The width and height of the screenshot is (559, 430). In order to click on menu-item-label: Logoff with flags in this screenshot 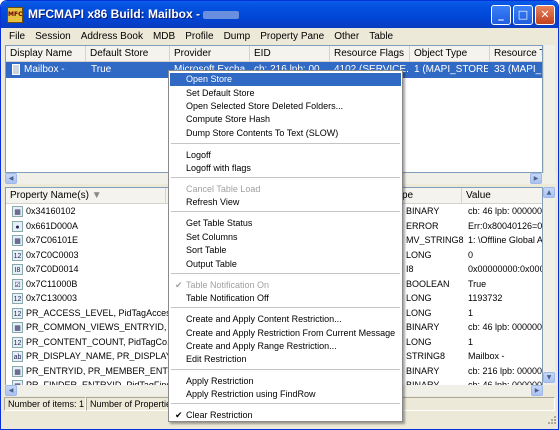, I will do `click(218, 168)`.